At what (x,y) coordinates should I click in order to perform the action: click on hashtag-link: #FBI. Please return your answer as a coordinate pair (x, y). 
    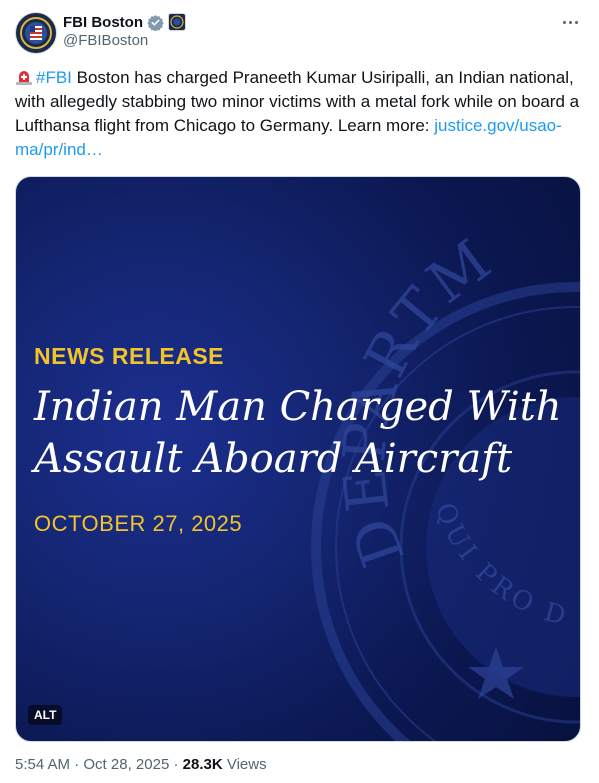
    Looking at the image, I should click on (54, 77).